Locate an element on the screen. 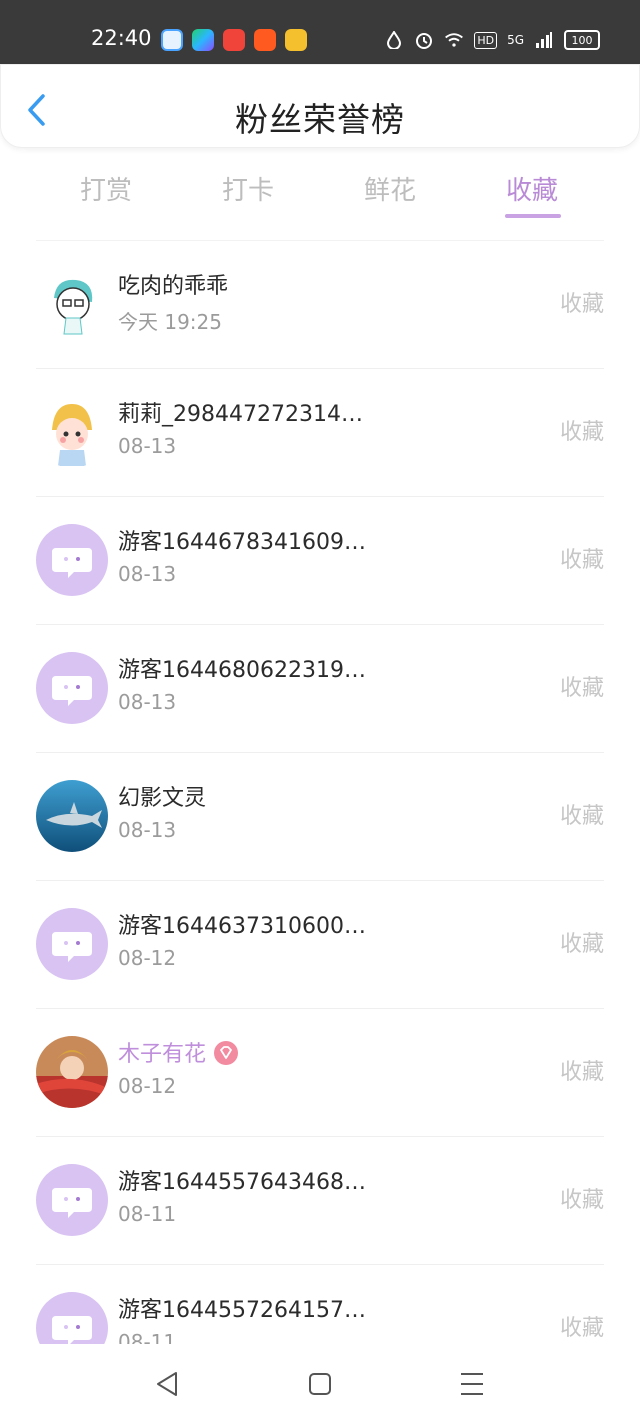  cartoon-girl-avatar is located at coordinates (72, 432).